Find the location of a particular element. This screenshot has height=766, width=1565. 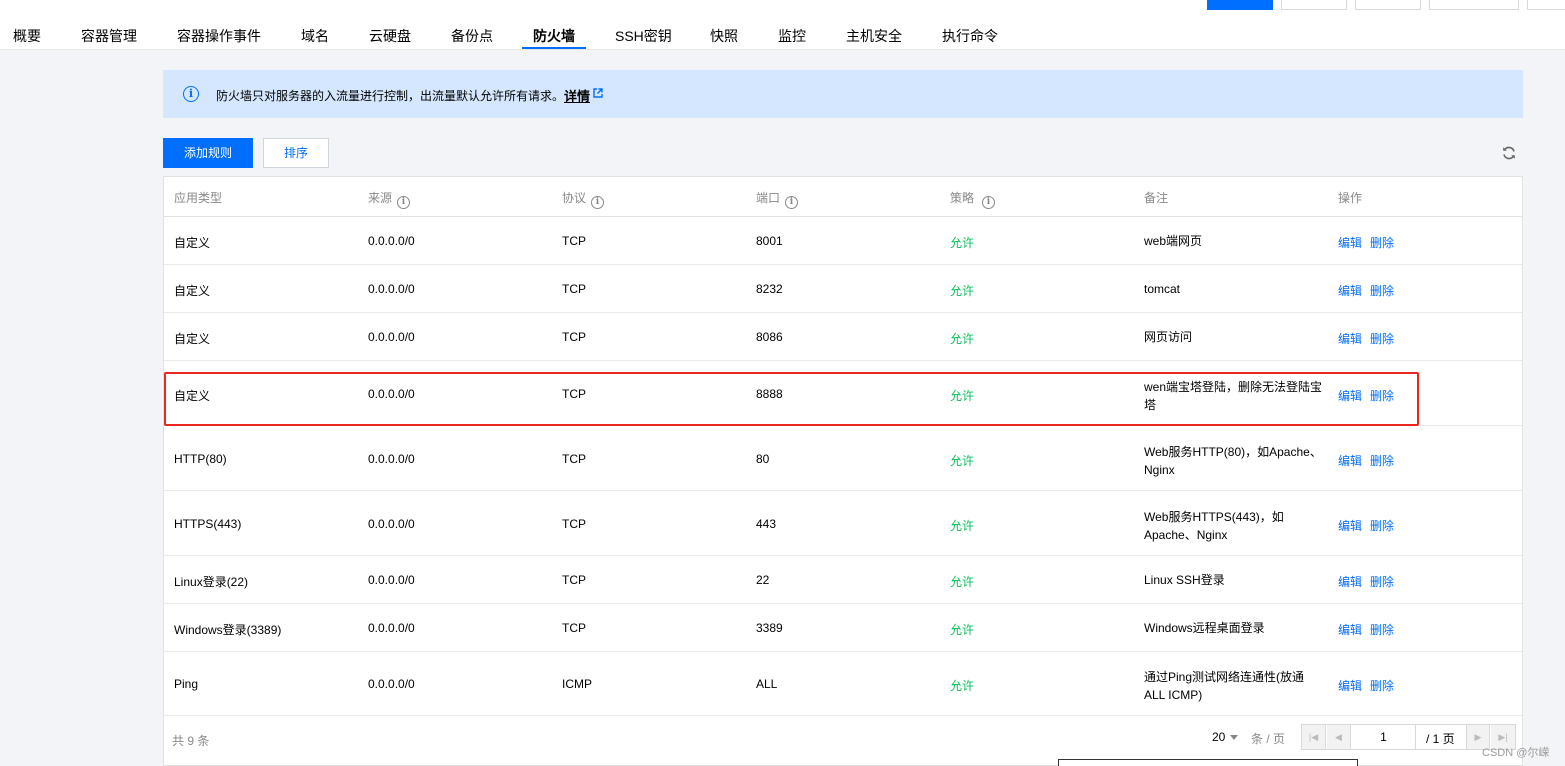

tab-domain: 域名 is located at coordinates (315, 36).